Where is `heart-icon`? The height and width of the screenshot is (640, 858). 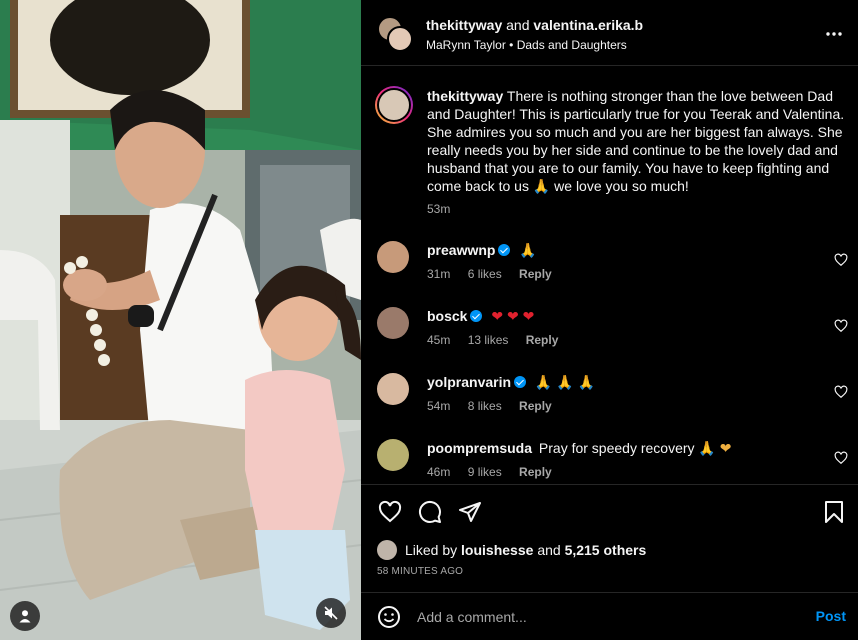 heart-icon is located at coordinates (390, 511).